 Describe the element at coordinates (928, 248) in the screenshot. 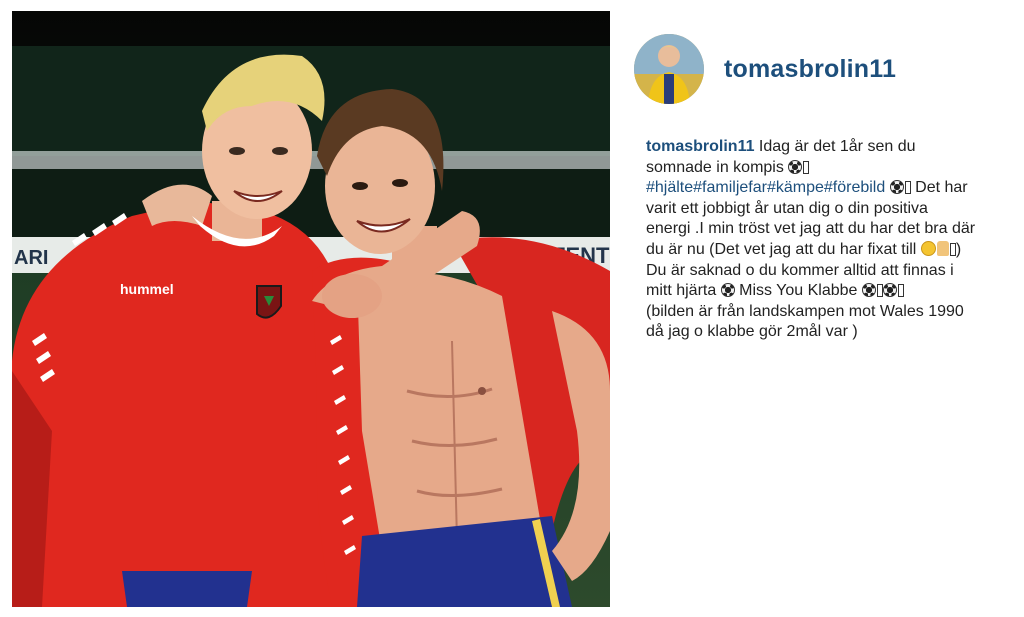

I see `smiley-icon` at that location.